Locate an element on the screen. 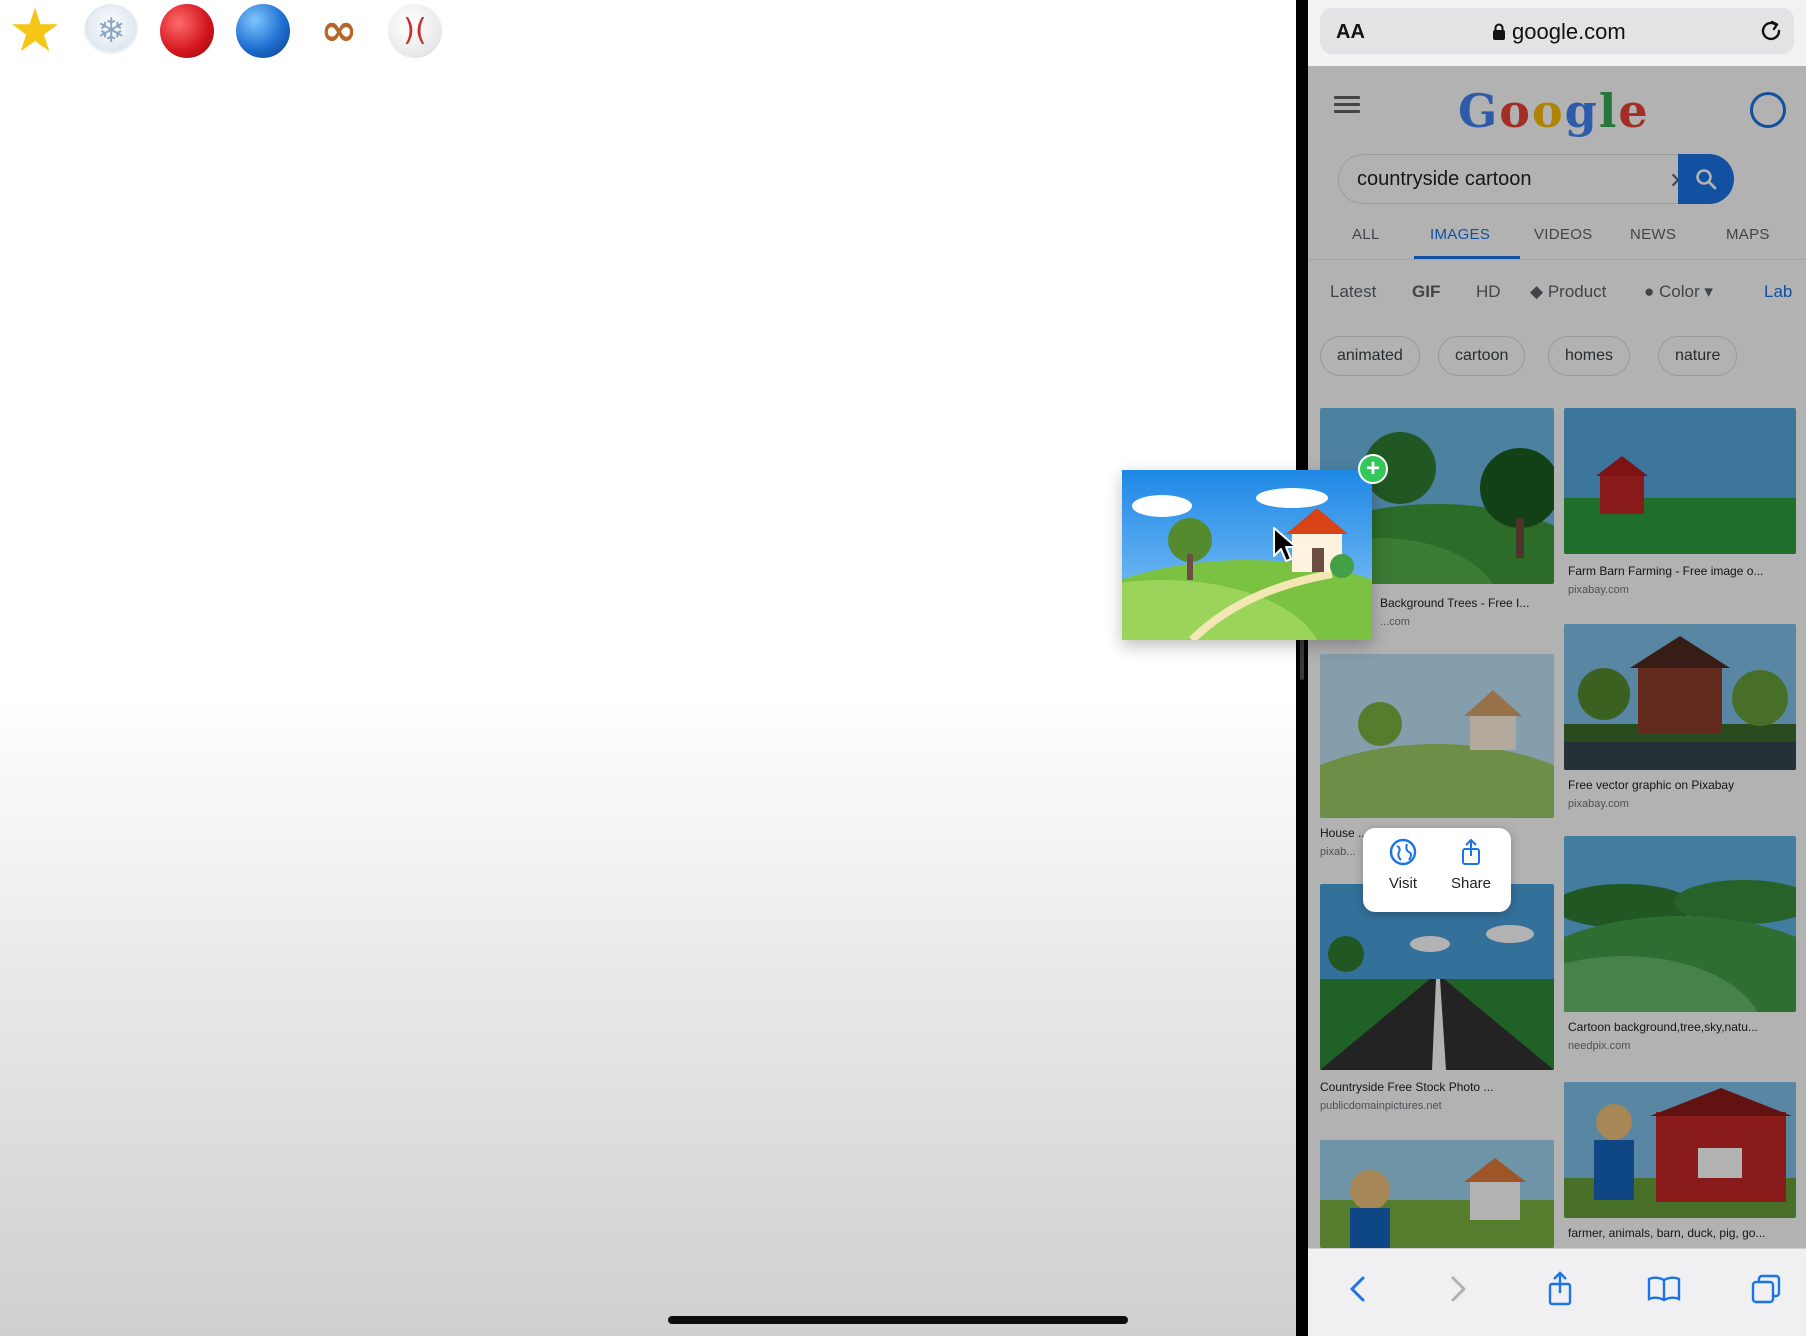  tabs-button is located at coordinates (1766, 1289).